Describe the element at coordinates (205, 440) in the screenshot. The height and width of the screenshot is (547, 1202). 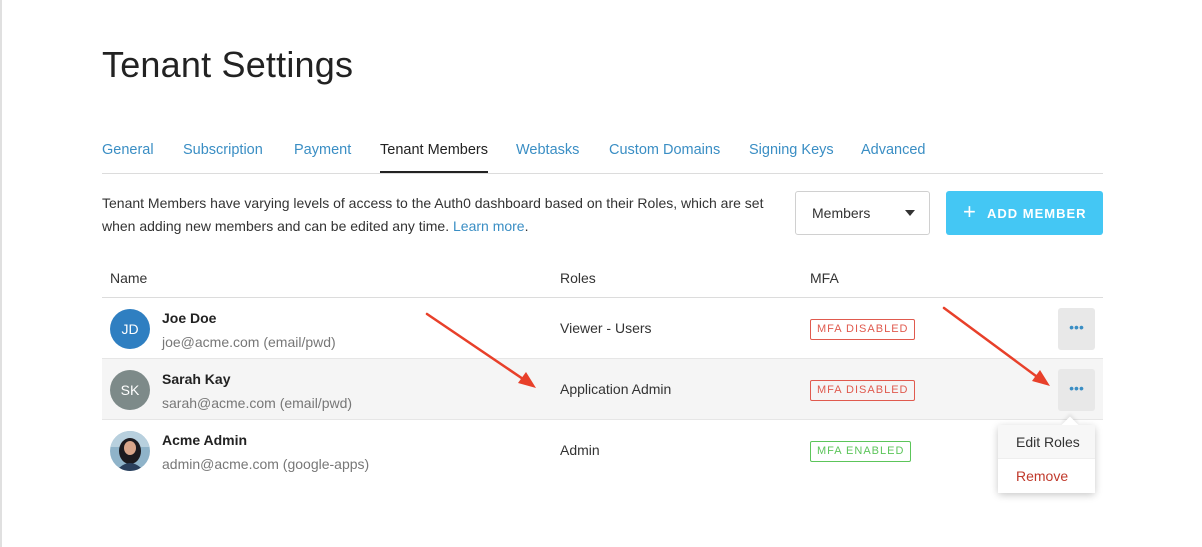
I see `member-name: Acme Admin` at that location.